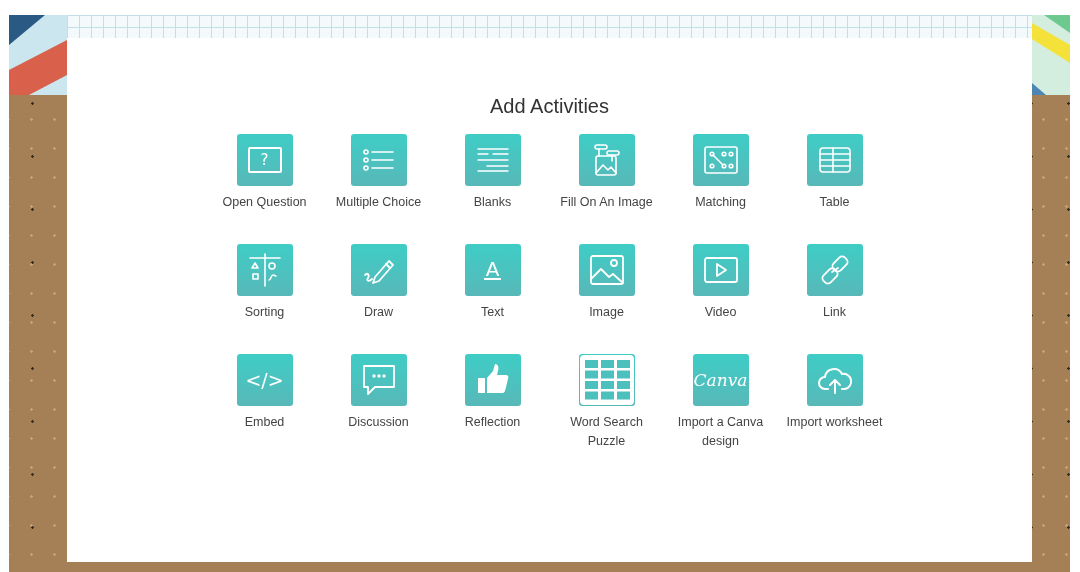 This screenshot has width=1080, height=572. I want to click on image-icon, so click(606, 270).